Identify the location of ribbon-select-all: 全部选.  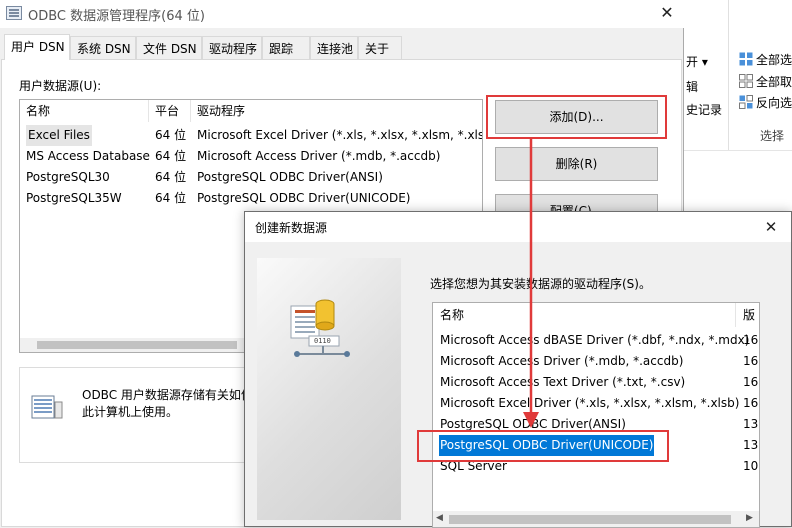
(774, 59).